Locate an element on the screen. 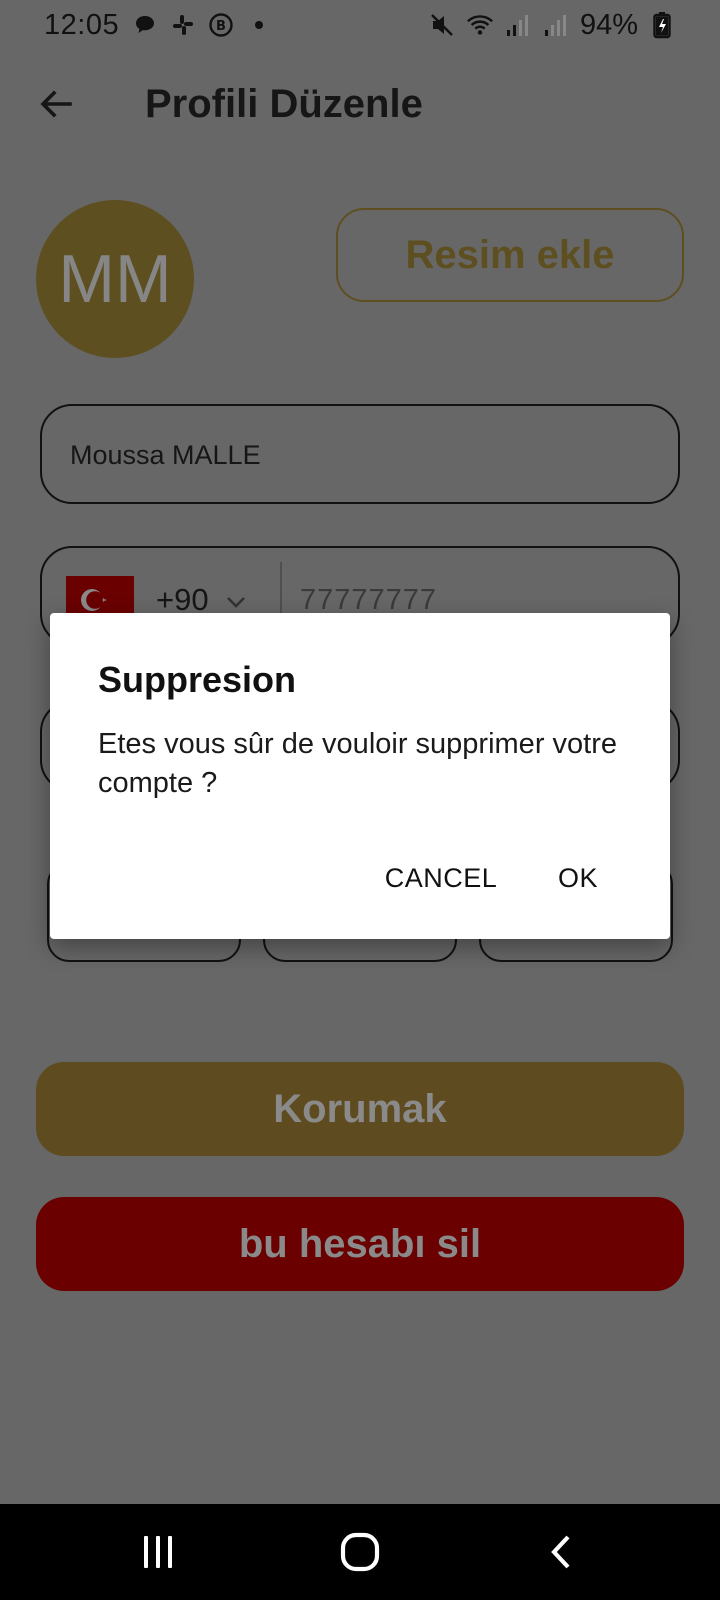 The width and height of the screenshot is (720, 1600). svg-text: B is located at coordinates (221, 26).